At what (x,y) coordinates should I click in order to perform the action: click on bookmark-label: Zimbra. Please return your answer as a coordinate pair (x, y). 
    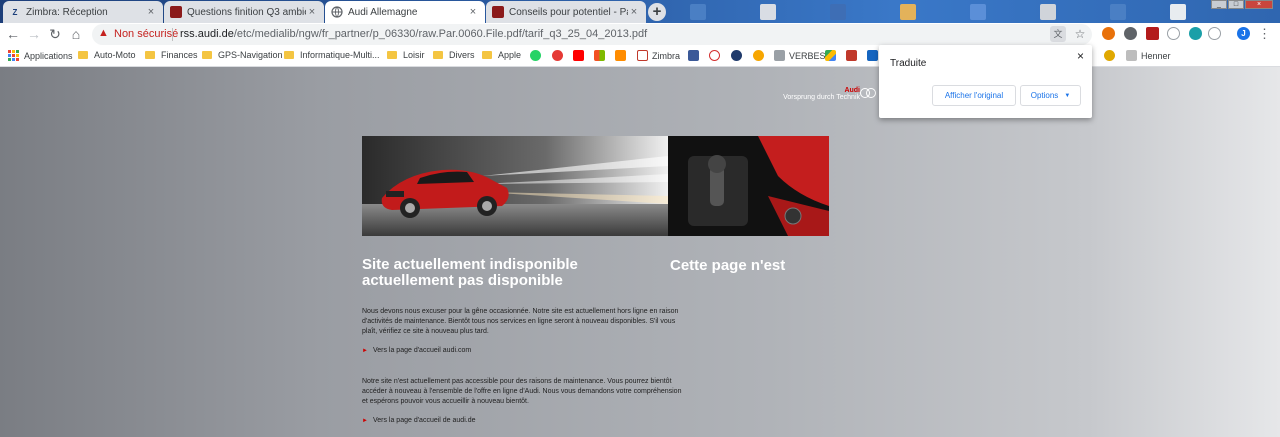
    Looking at the image, I should click on (666, 55).